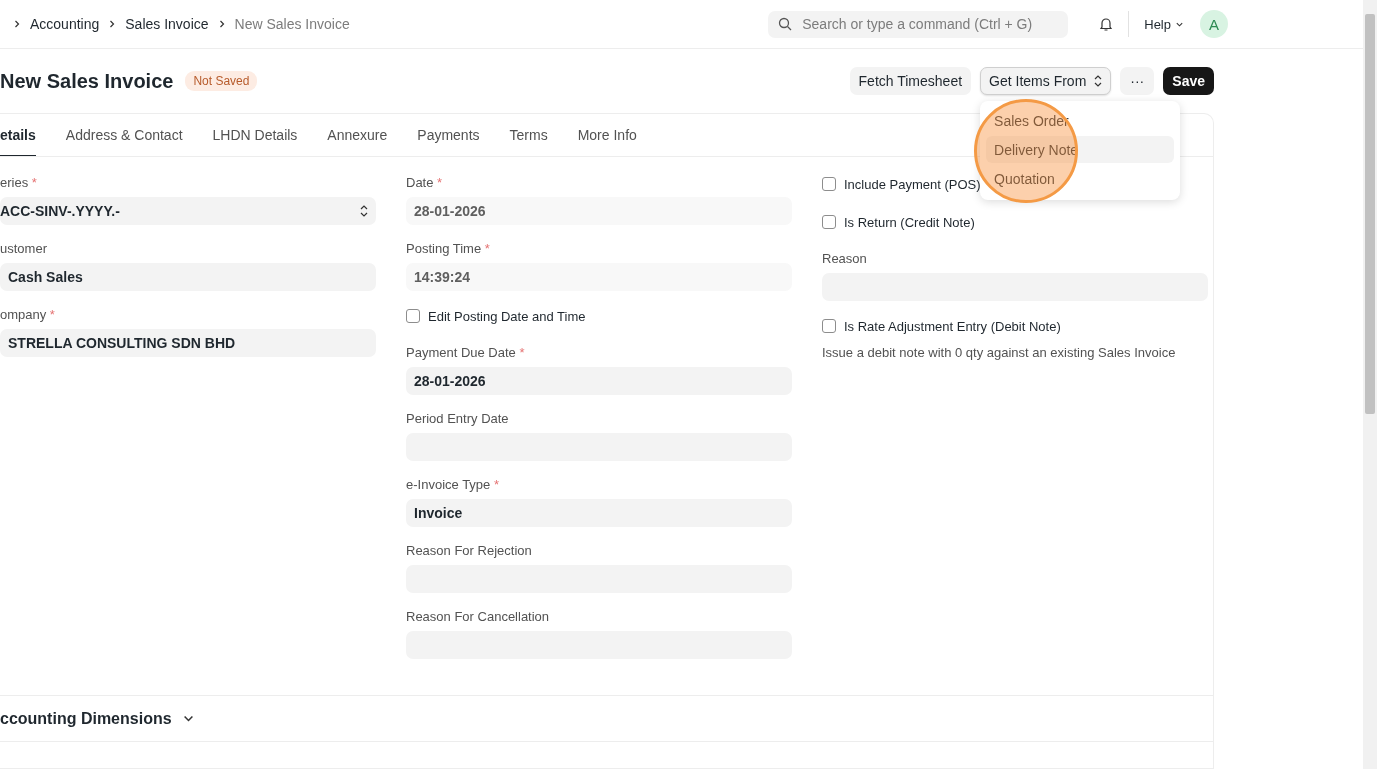 Image resolution: width=1377 pixels, height=769 pixels. Describe the element at coordinates (1137, 81) in the screenshot. I see `more-button: ···` at that location.